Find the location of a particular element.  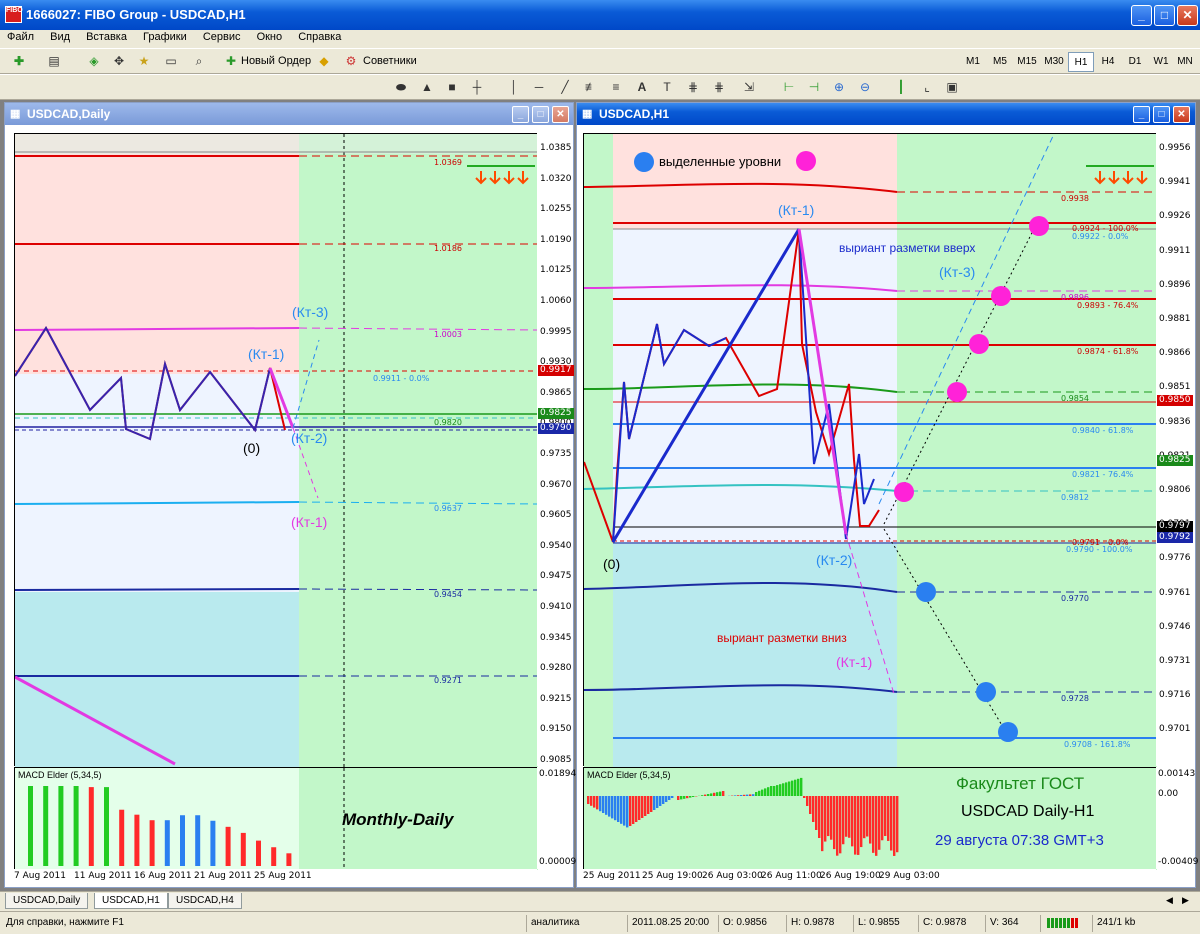

timeframe-w1: W1 is located at coordinates (1161, 62).